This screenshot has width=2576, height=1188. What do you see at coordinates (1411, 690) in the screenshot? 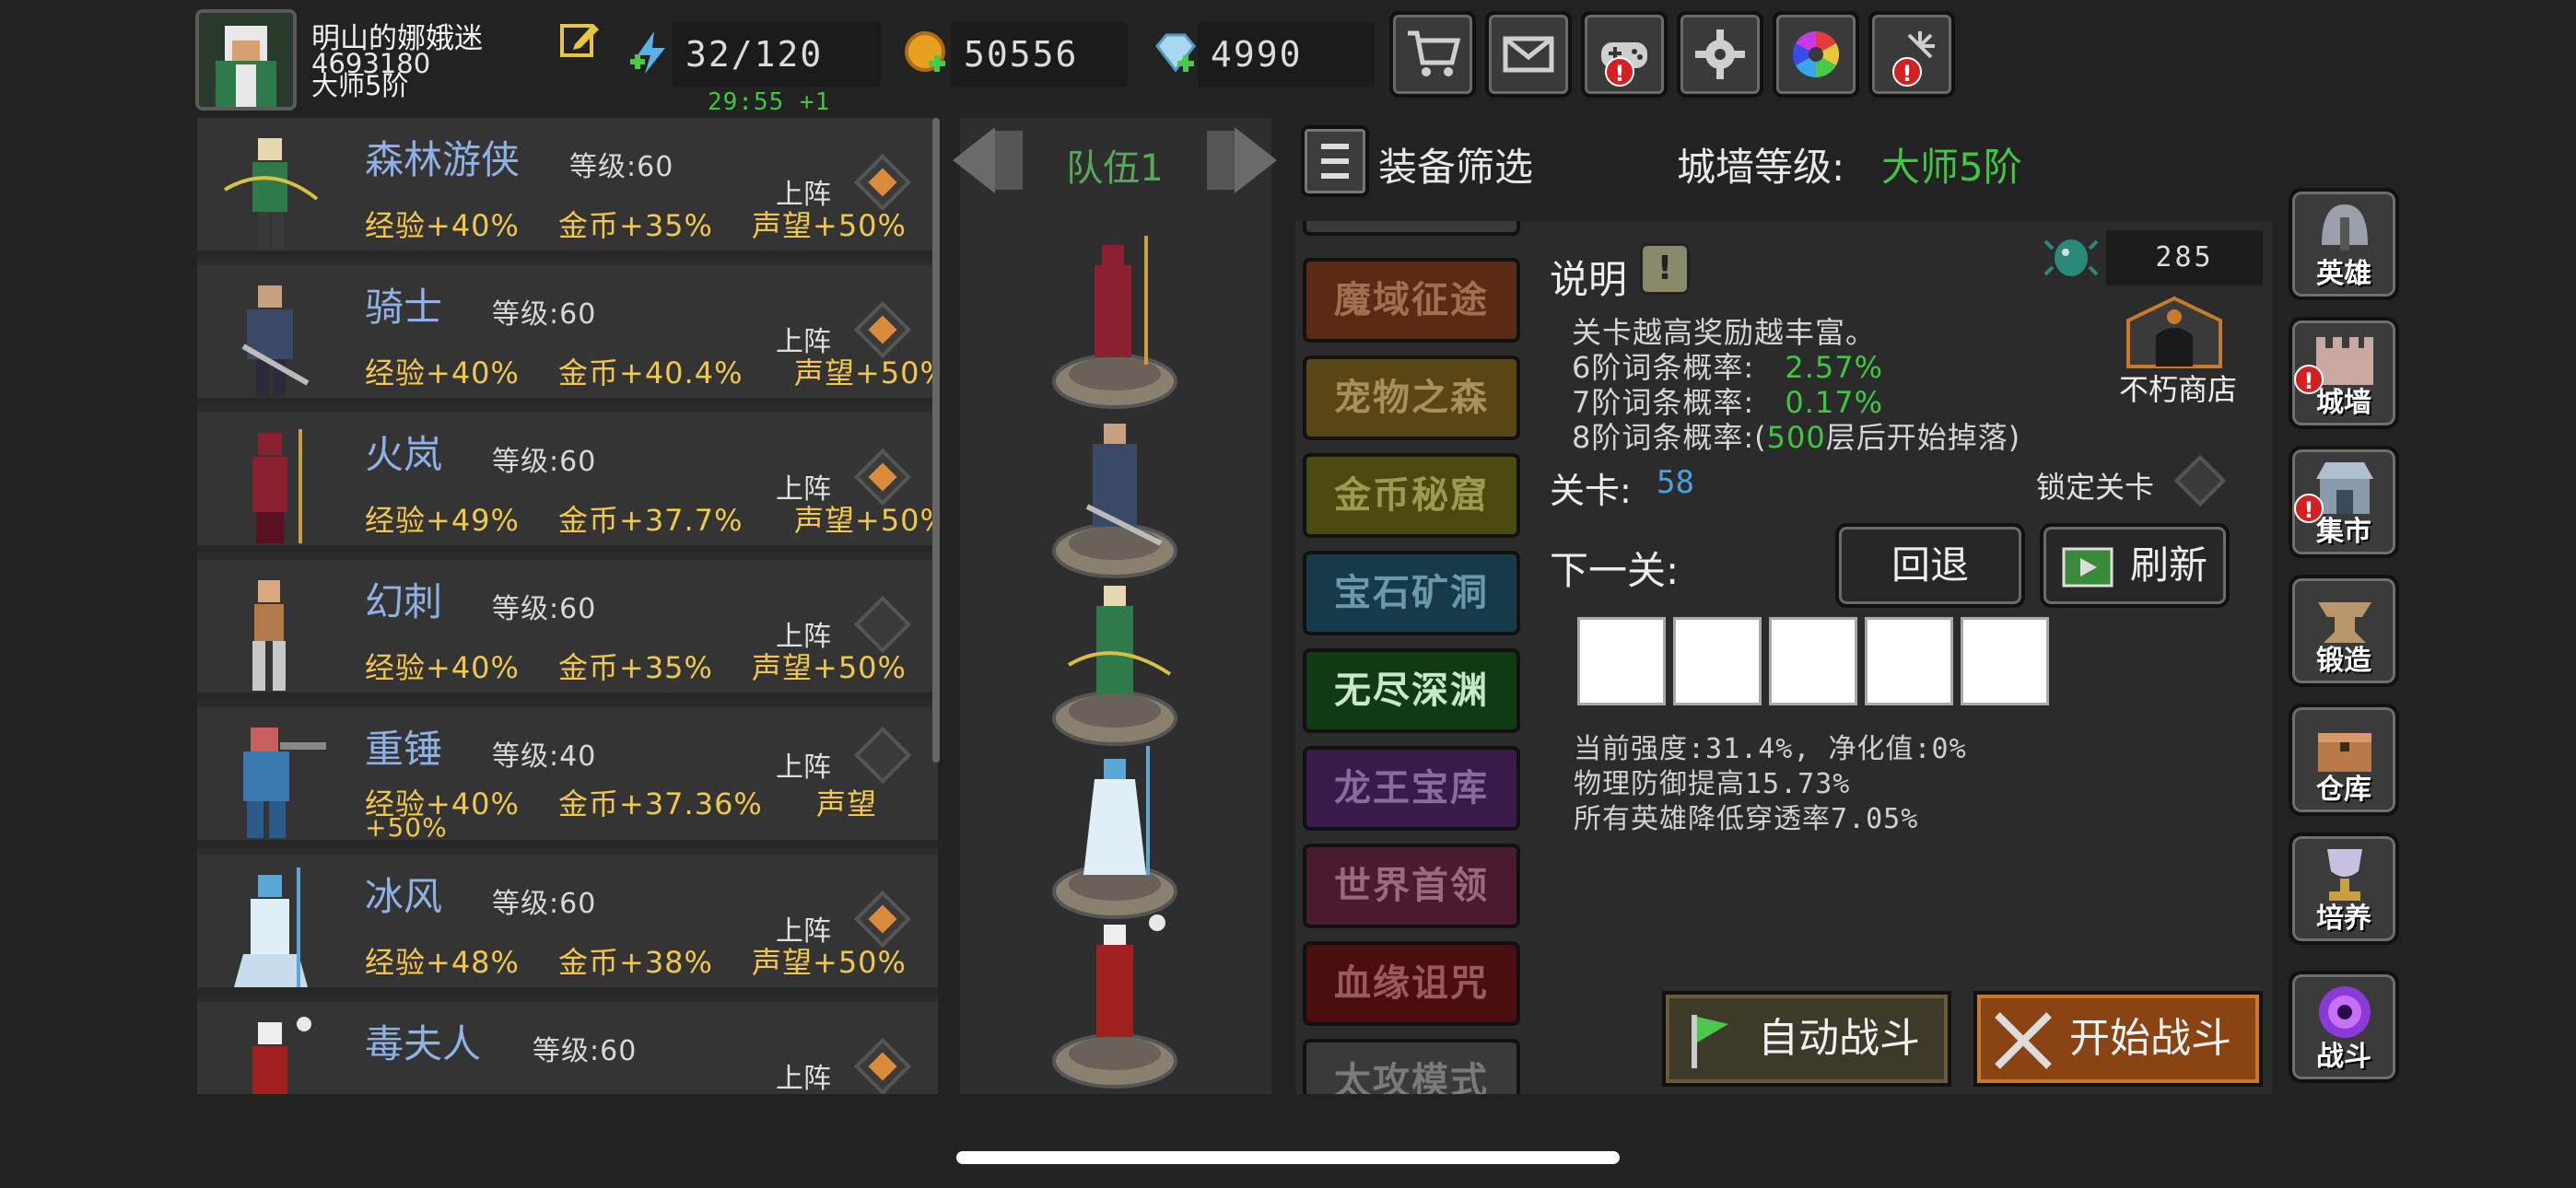
I see `mode-button-endless-abyss: 无尽深渊` at bounding box center [1411, 690].